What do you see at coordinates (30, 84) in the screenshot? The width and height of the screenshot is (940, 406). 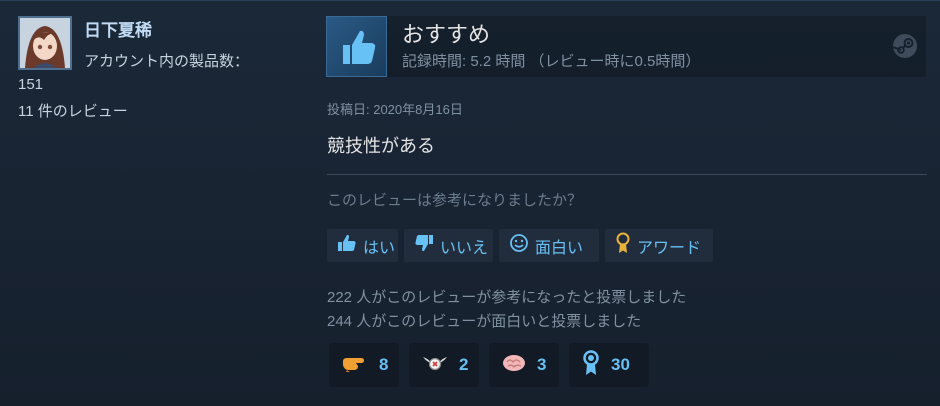 I see `product-count: 151` at bounding box center [30, 84].